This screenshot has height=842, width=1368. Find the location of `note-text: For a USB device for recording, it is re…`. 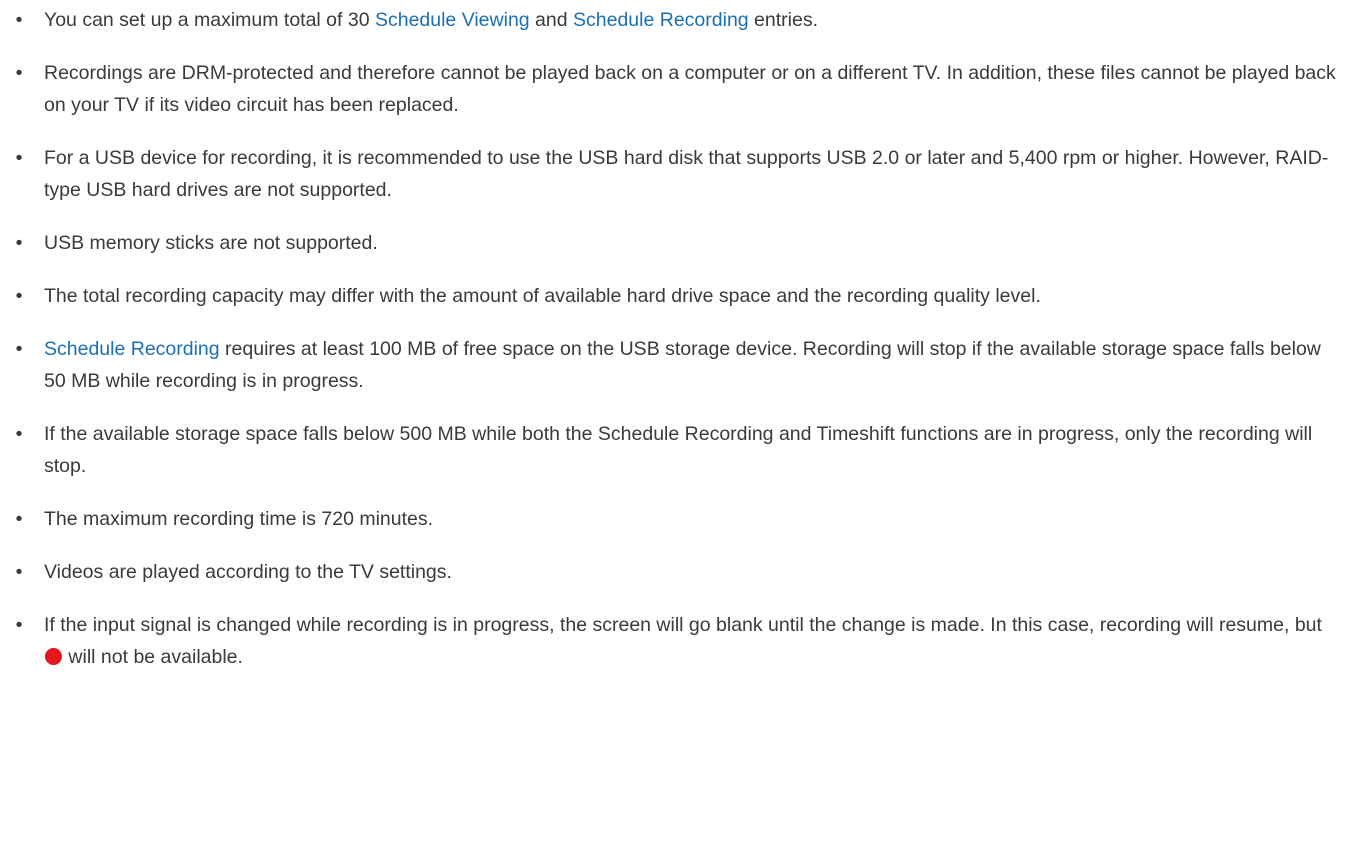

note-text: For a USB device for recording, it is re… is located at coordinates (686, 174).